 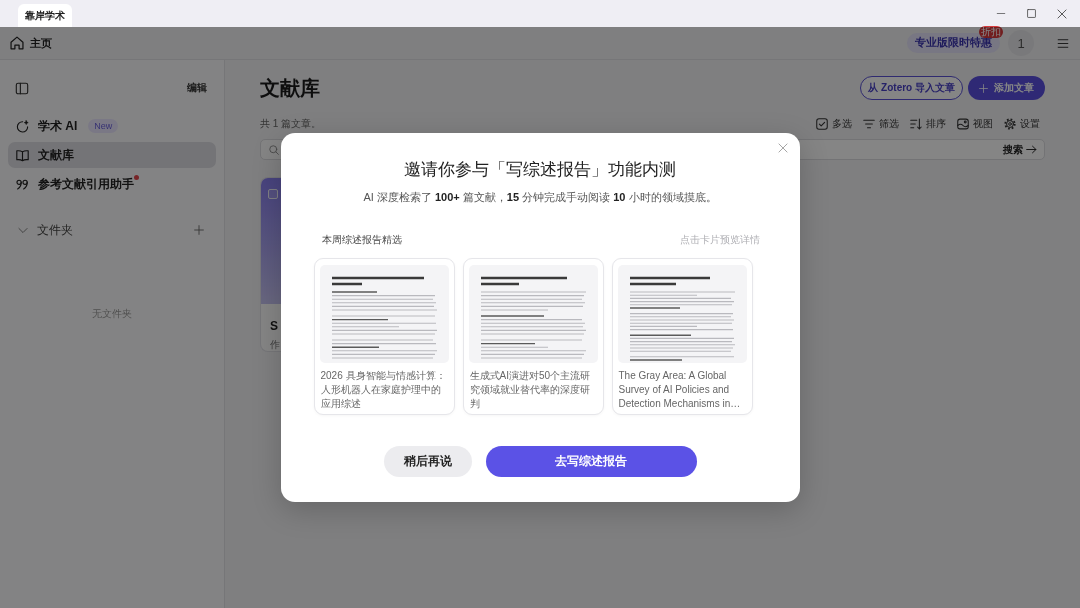 I want to click on picture-icon, so click(x=963, y=124).